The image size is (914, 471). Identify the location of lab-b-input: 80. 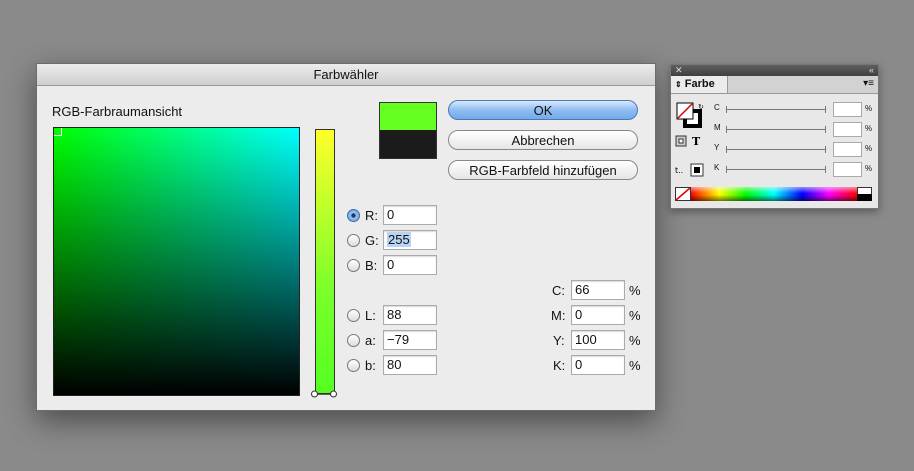
(410, 365).